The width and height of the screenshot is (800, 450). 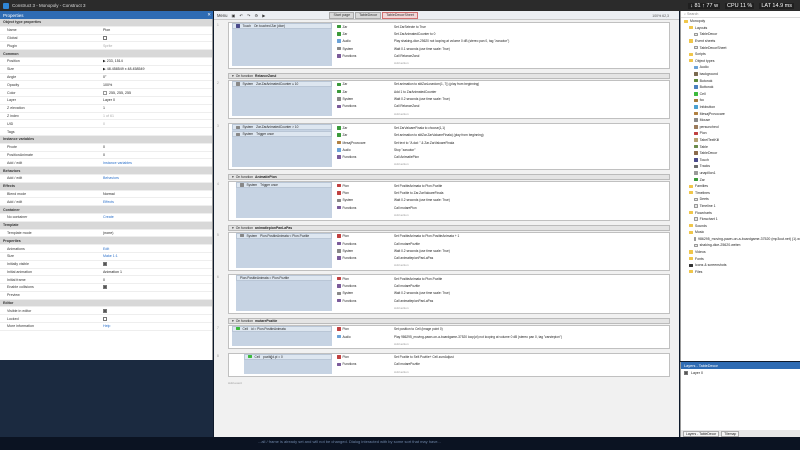 What do you see at coordinates (106, 23) in the screenshot?
I see `property-section: Object type properties` at bounding box center [106, 23].